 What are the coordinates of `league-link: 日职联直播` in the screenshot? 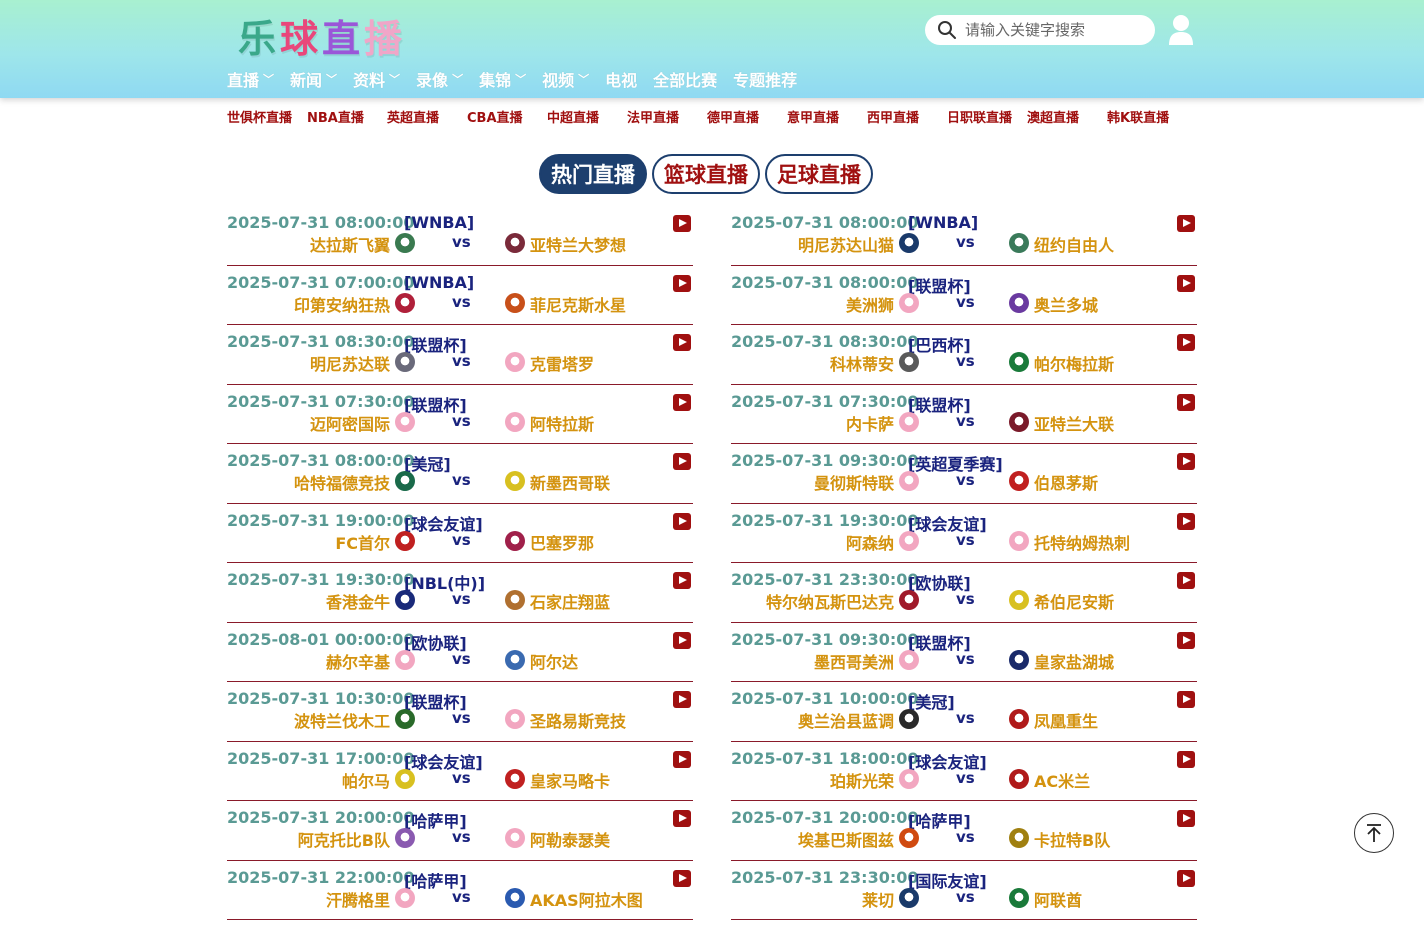 It's located at (987, 116).